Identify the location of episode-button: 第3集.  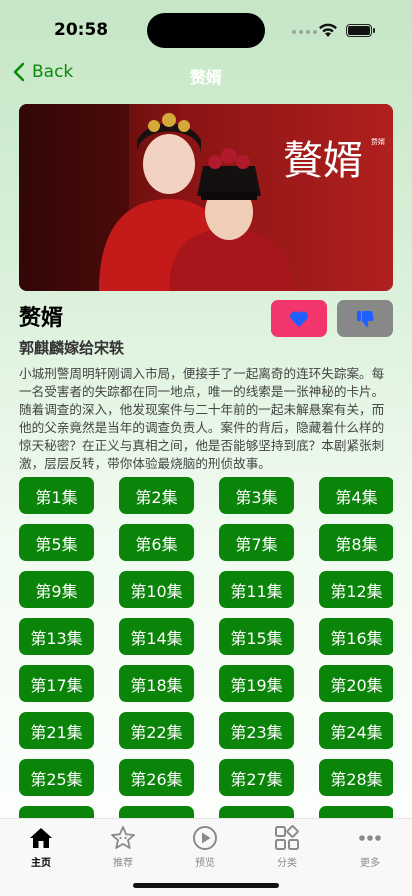
(256, 495).